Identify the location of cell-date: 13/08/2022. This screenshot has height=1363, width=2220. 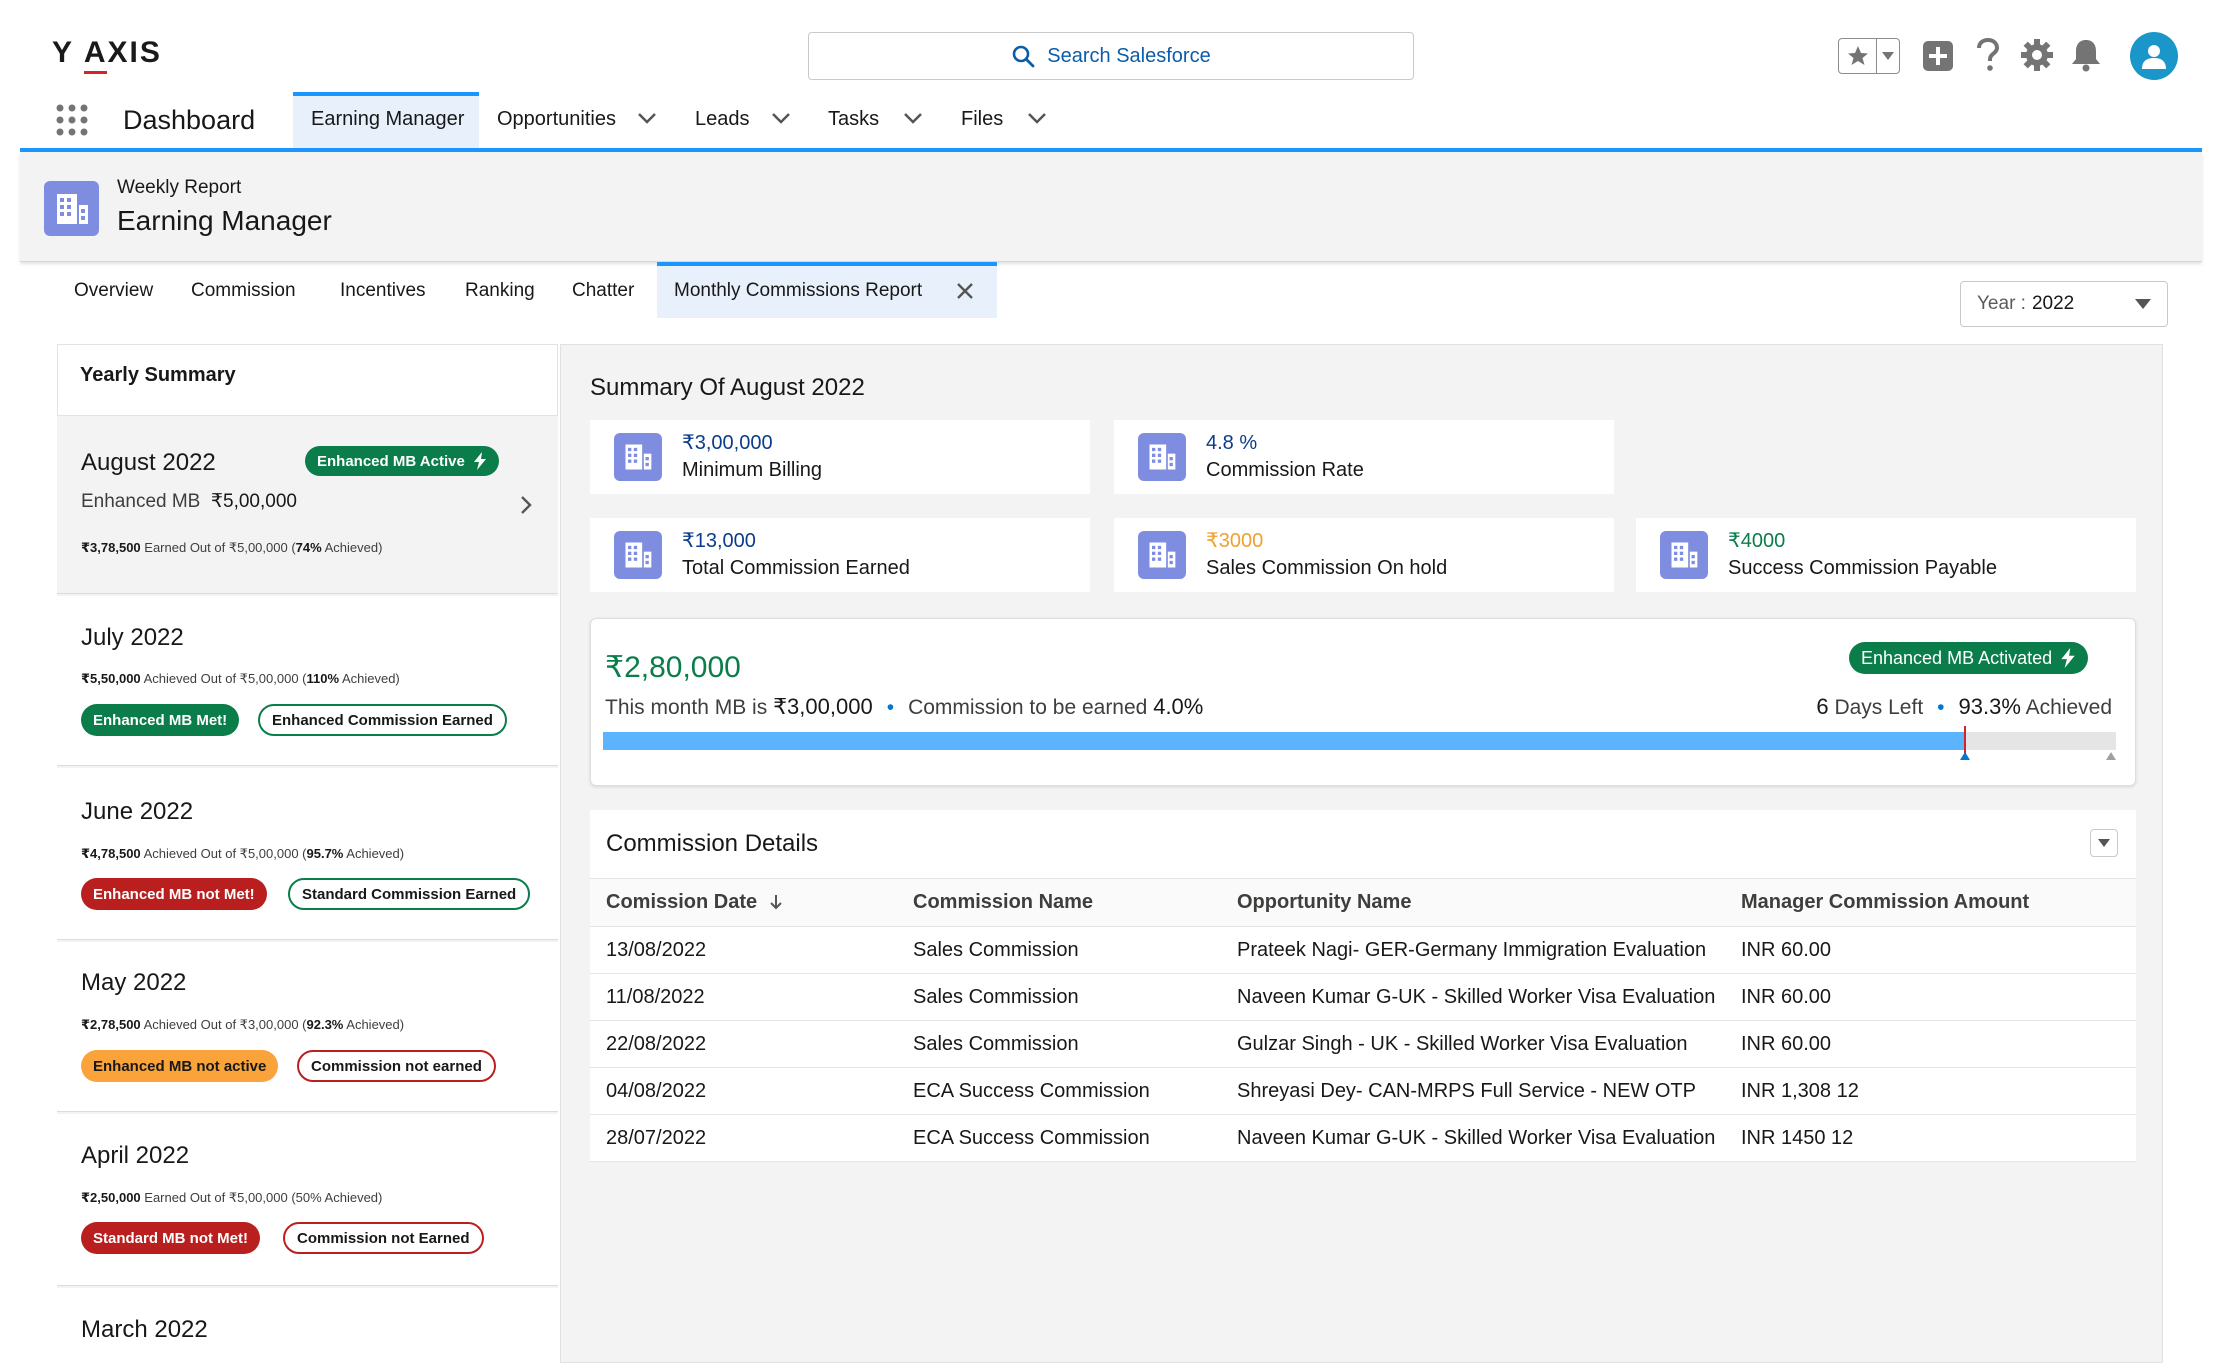
(751, 950).